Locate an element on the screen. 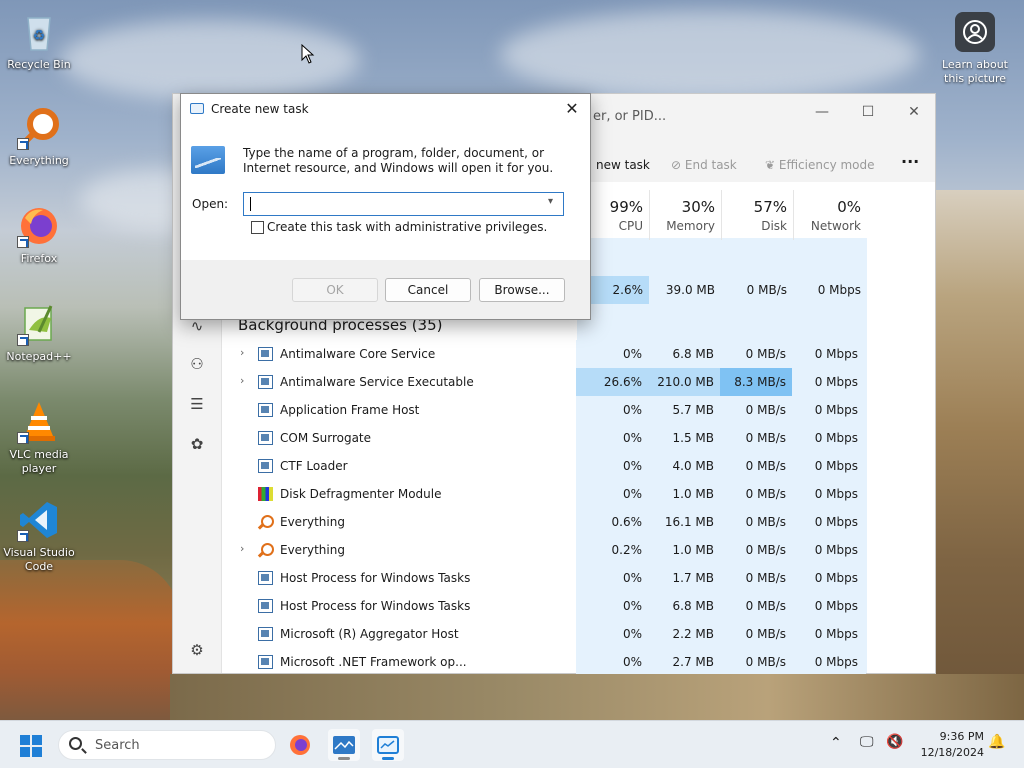  taskbar-firefox is located at coordinates (300, 745).